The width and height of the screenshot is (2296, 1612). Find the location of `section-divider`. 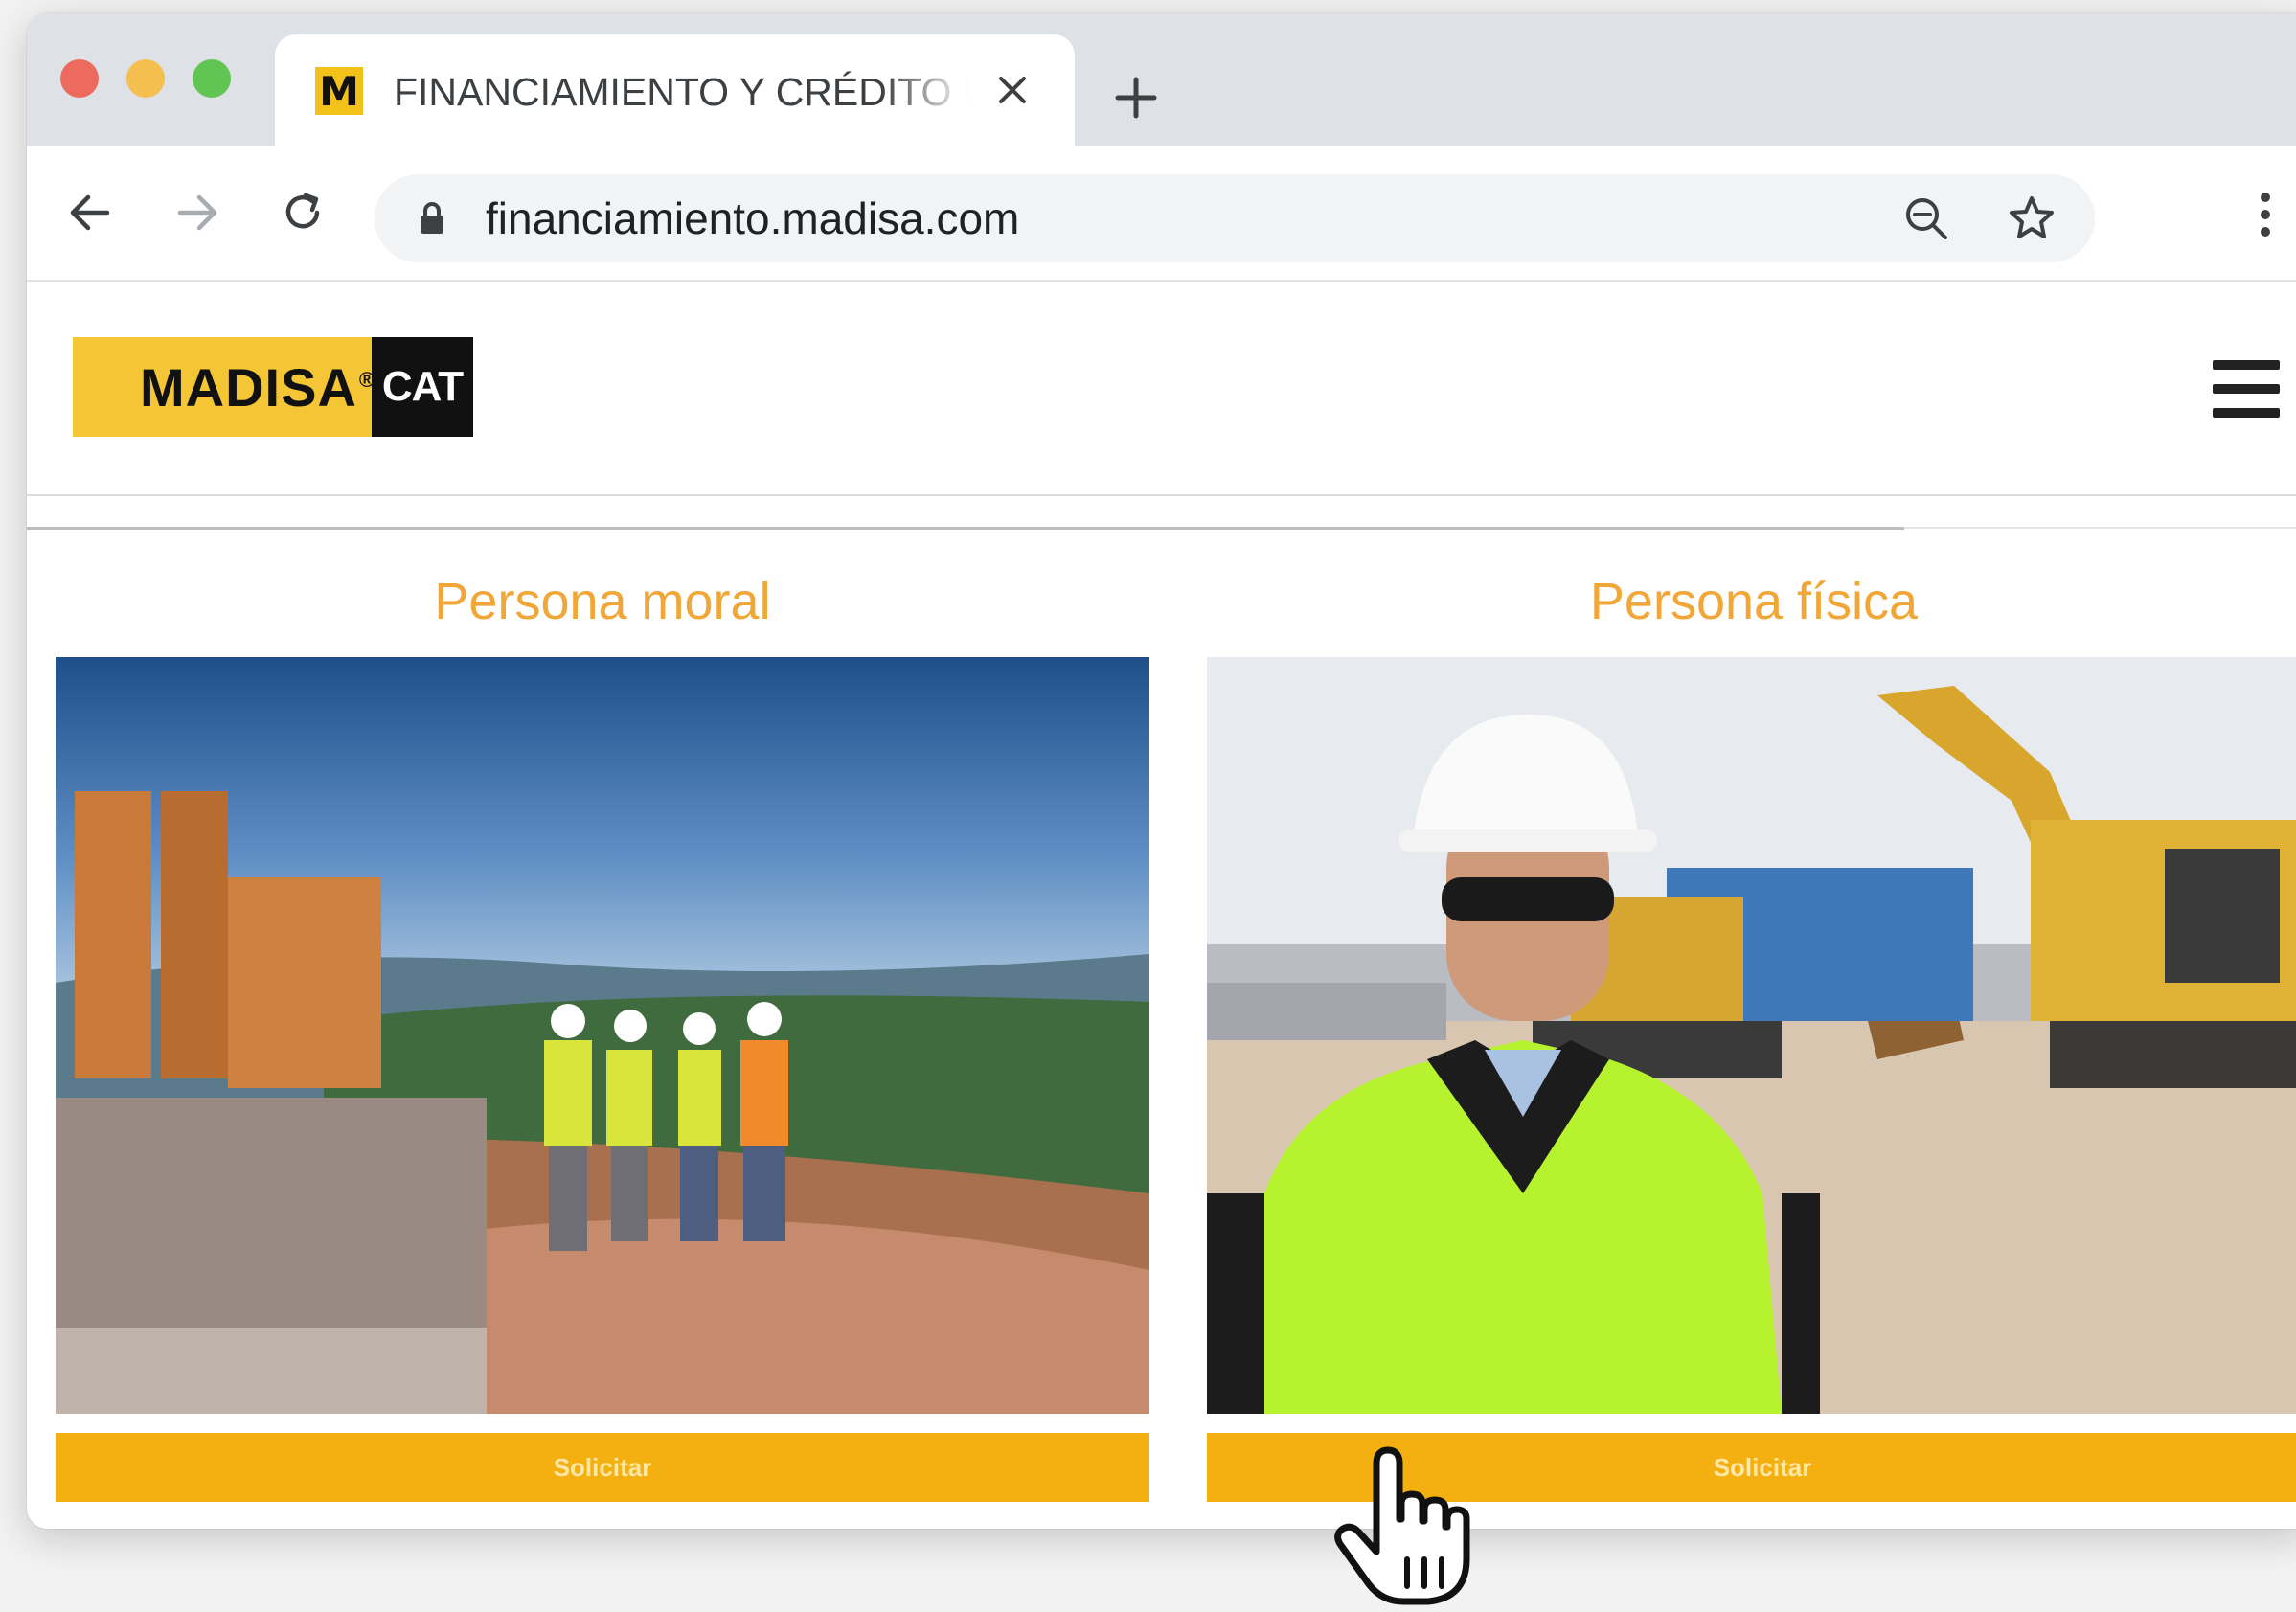

section-divider is located at coordinates (965, 528).